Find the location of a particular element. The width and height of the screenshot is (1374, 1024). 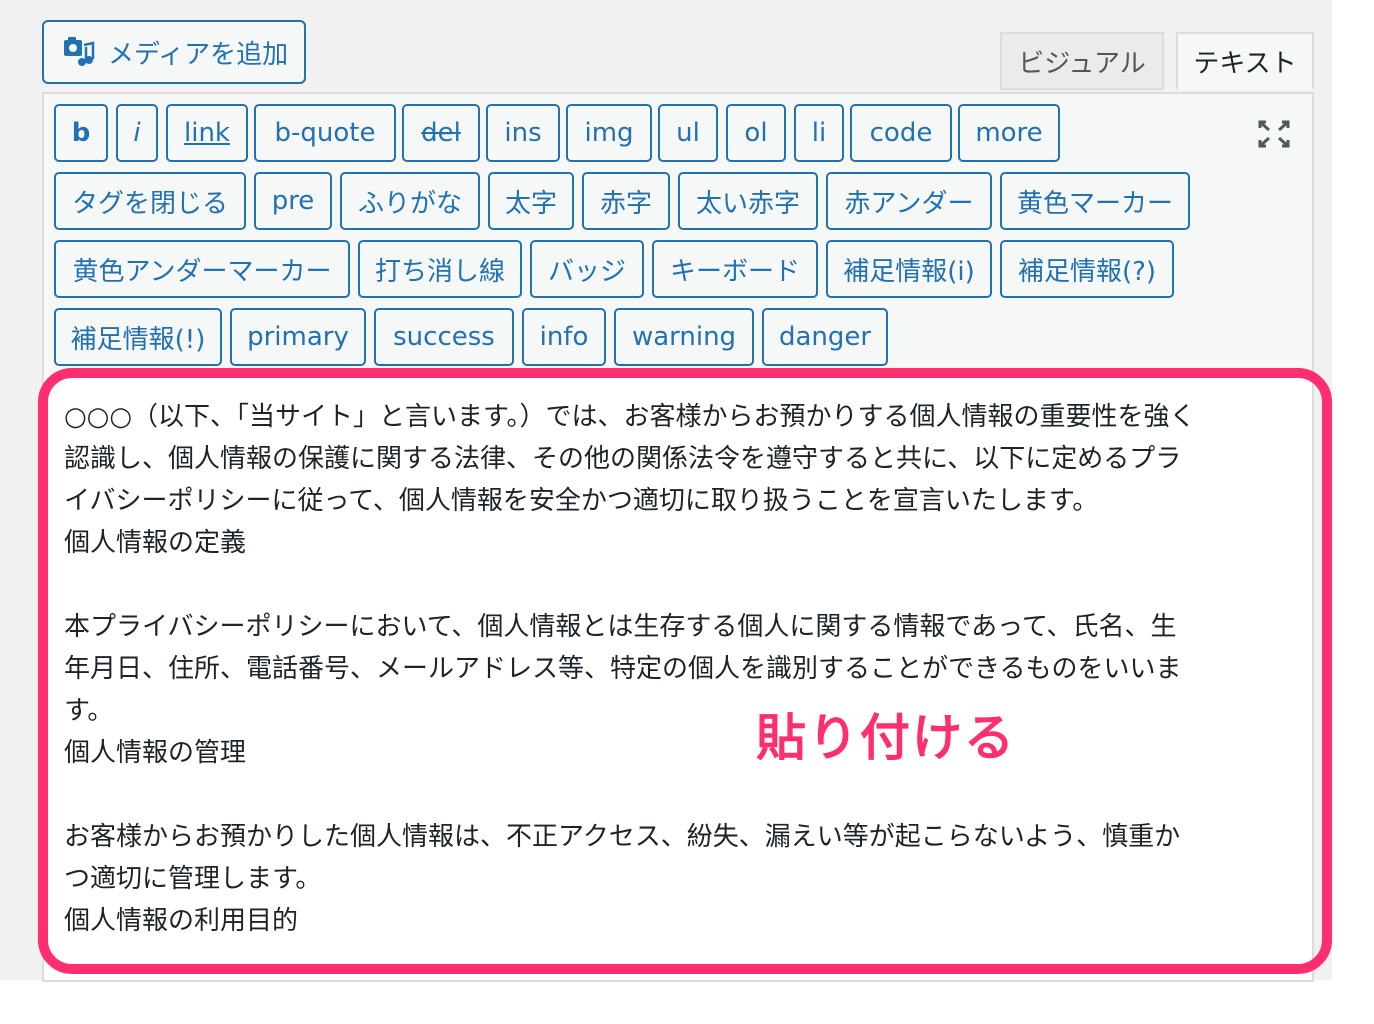

quicktag-close-tags-button: タグを閉じる is located at coordinates (150, 201).